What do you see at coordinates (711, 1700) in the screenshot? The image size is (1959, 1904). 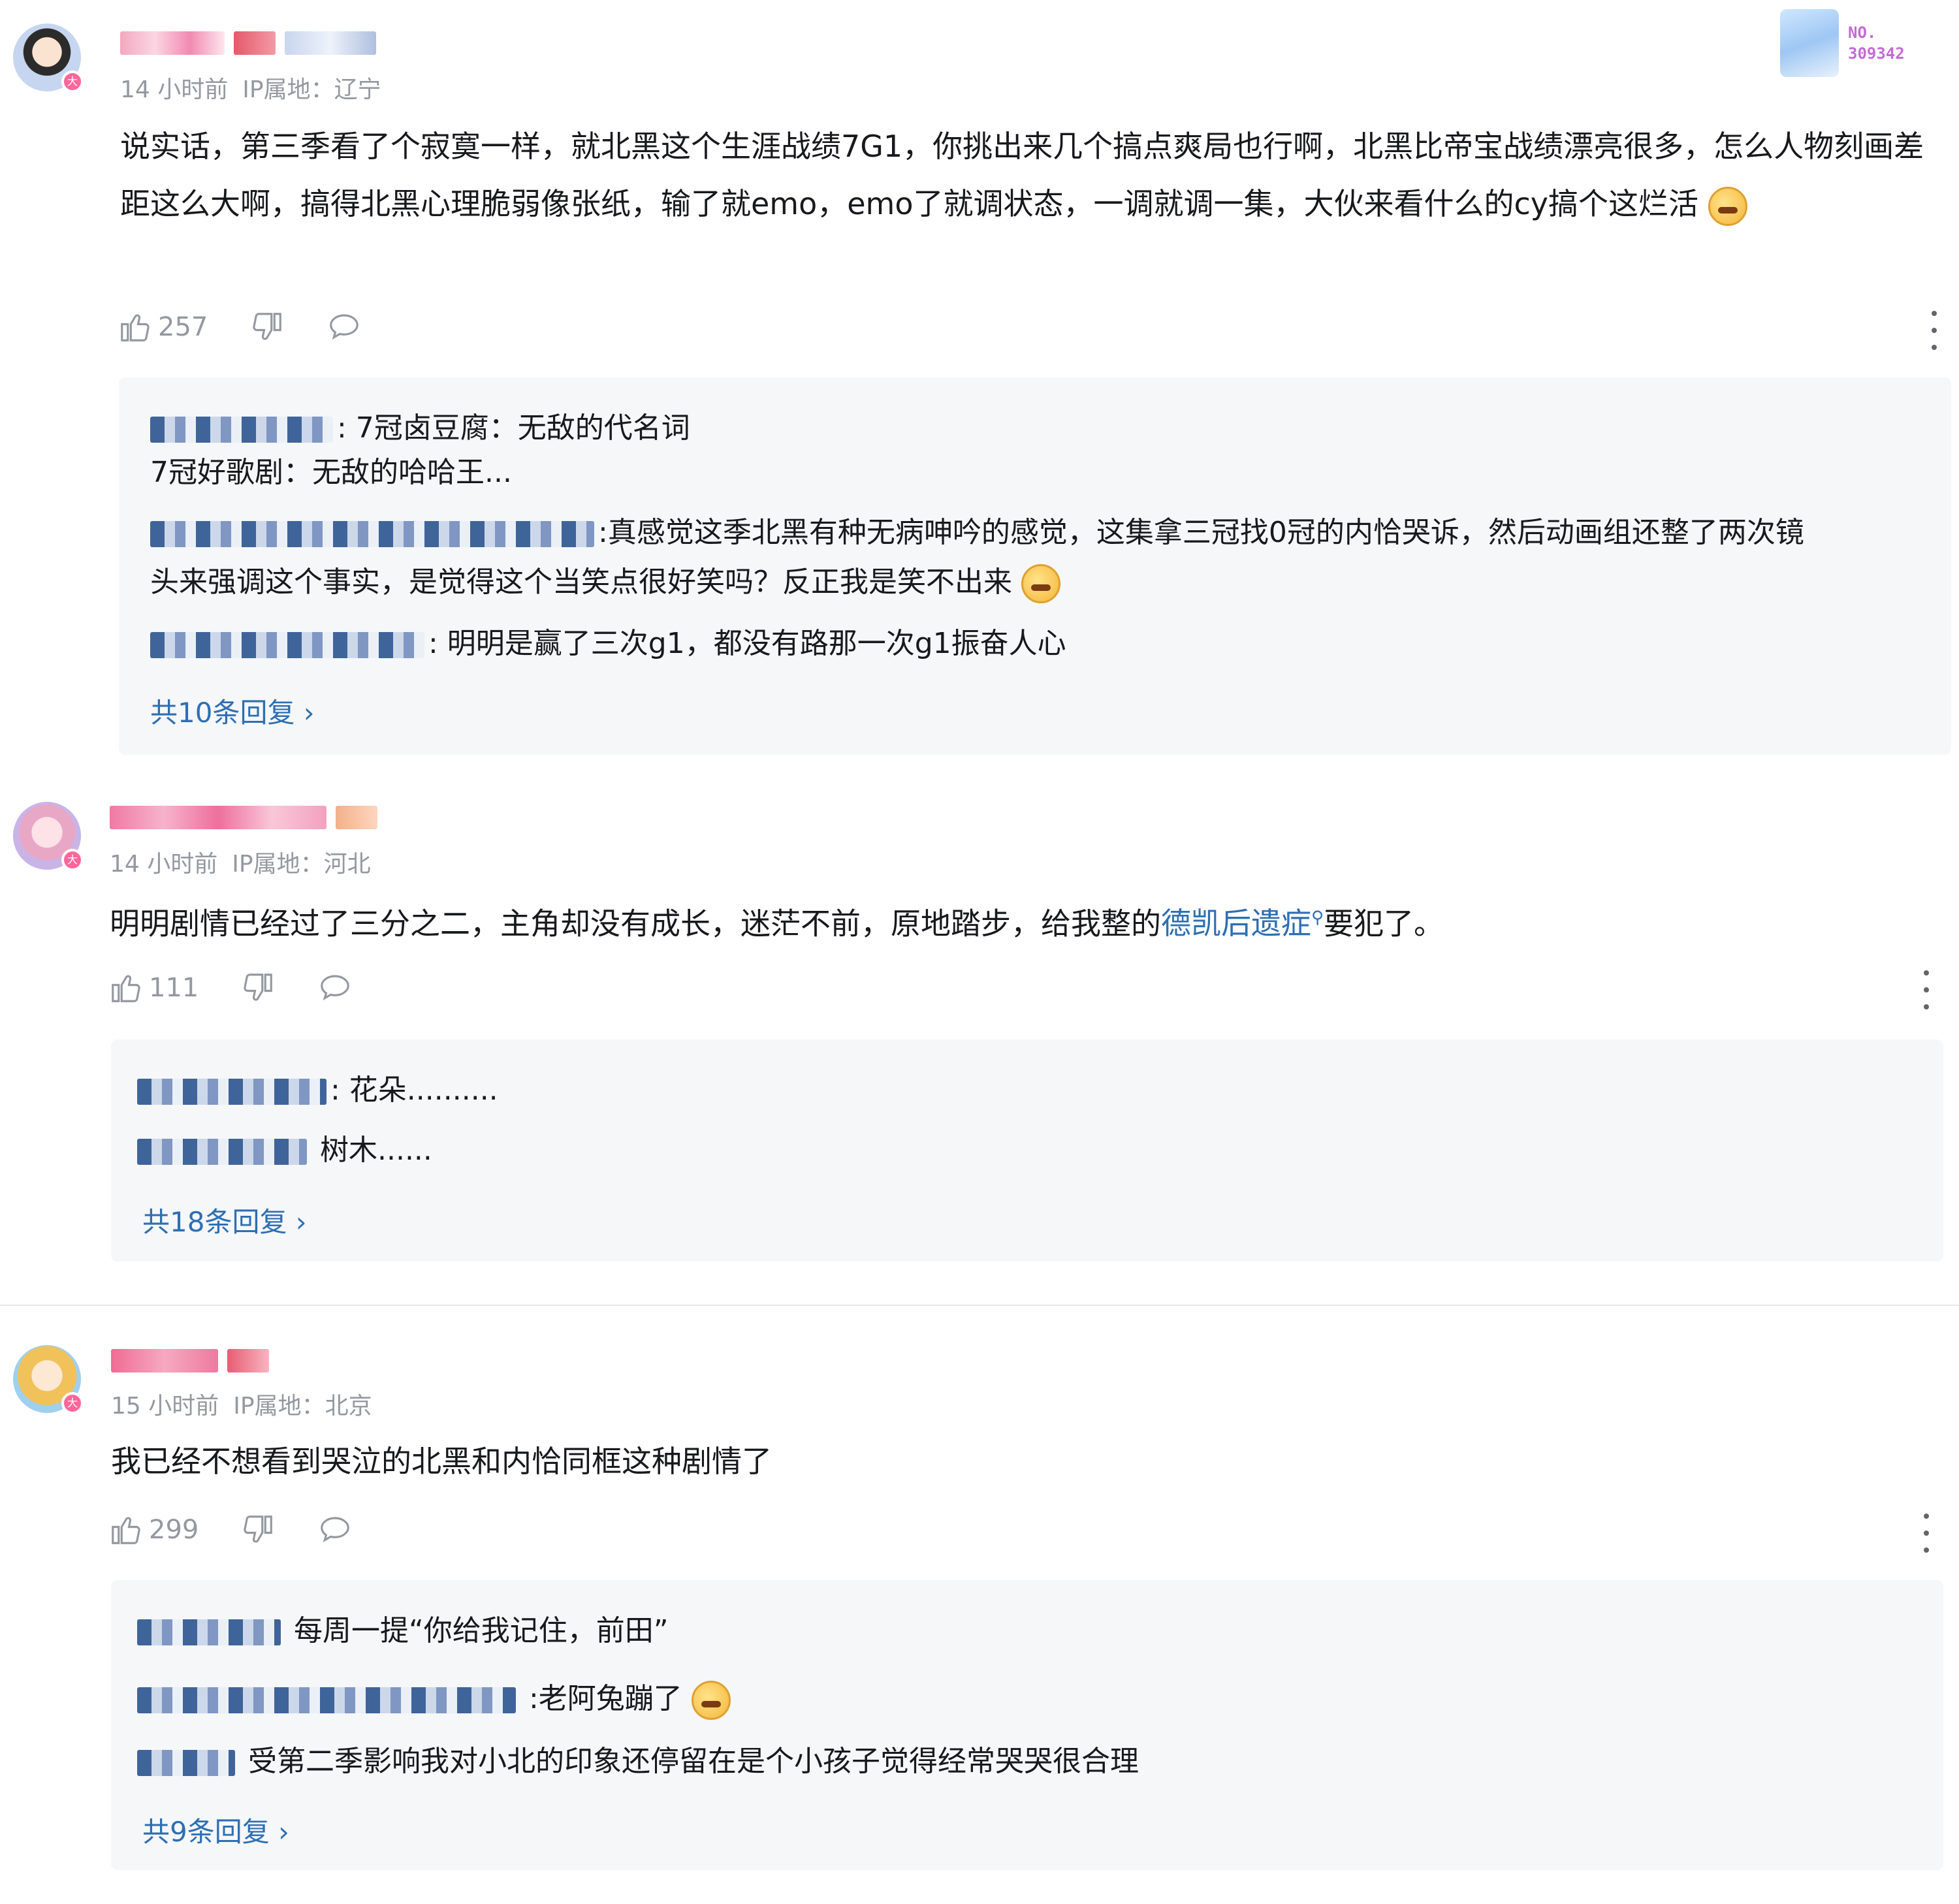 I see `doge-emoji-icon` at bounding box center [711, 1700].